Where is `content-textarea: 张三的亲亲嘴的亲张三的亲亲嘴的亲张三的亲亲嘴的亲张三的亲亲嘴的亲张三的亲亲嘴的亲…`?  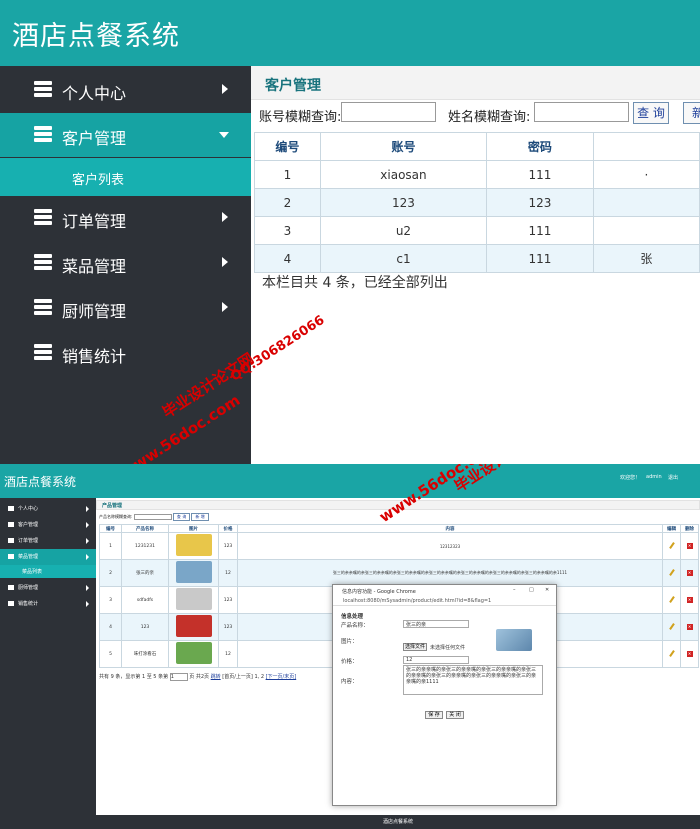 content-textarea: 张三的亲亲嘴的亲张三的亲亲嘴的亲张三的亲亲嘴的亲张三的亲亲嘴的亲张三的亲亲嘴的亲… is located at coordinates (473, 680).